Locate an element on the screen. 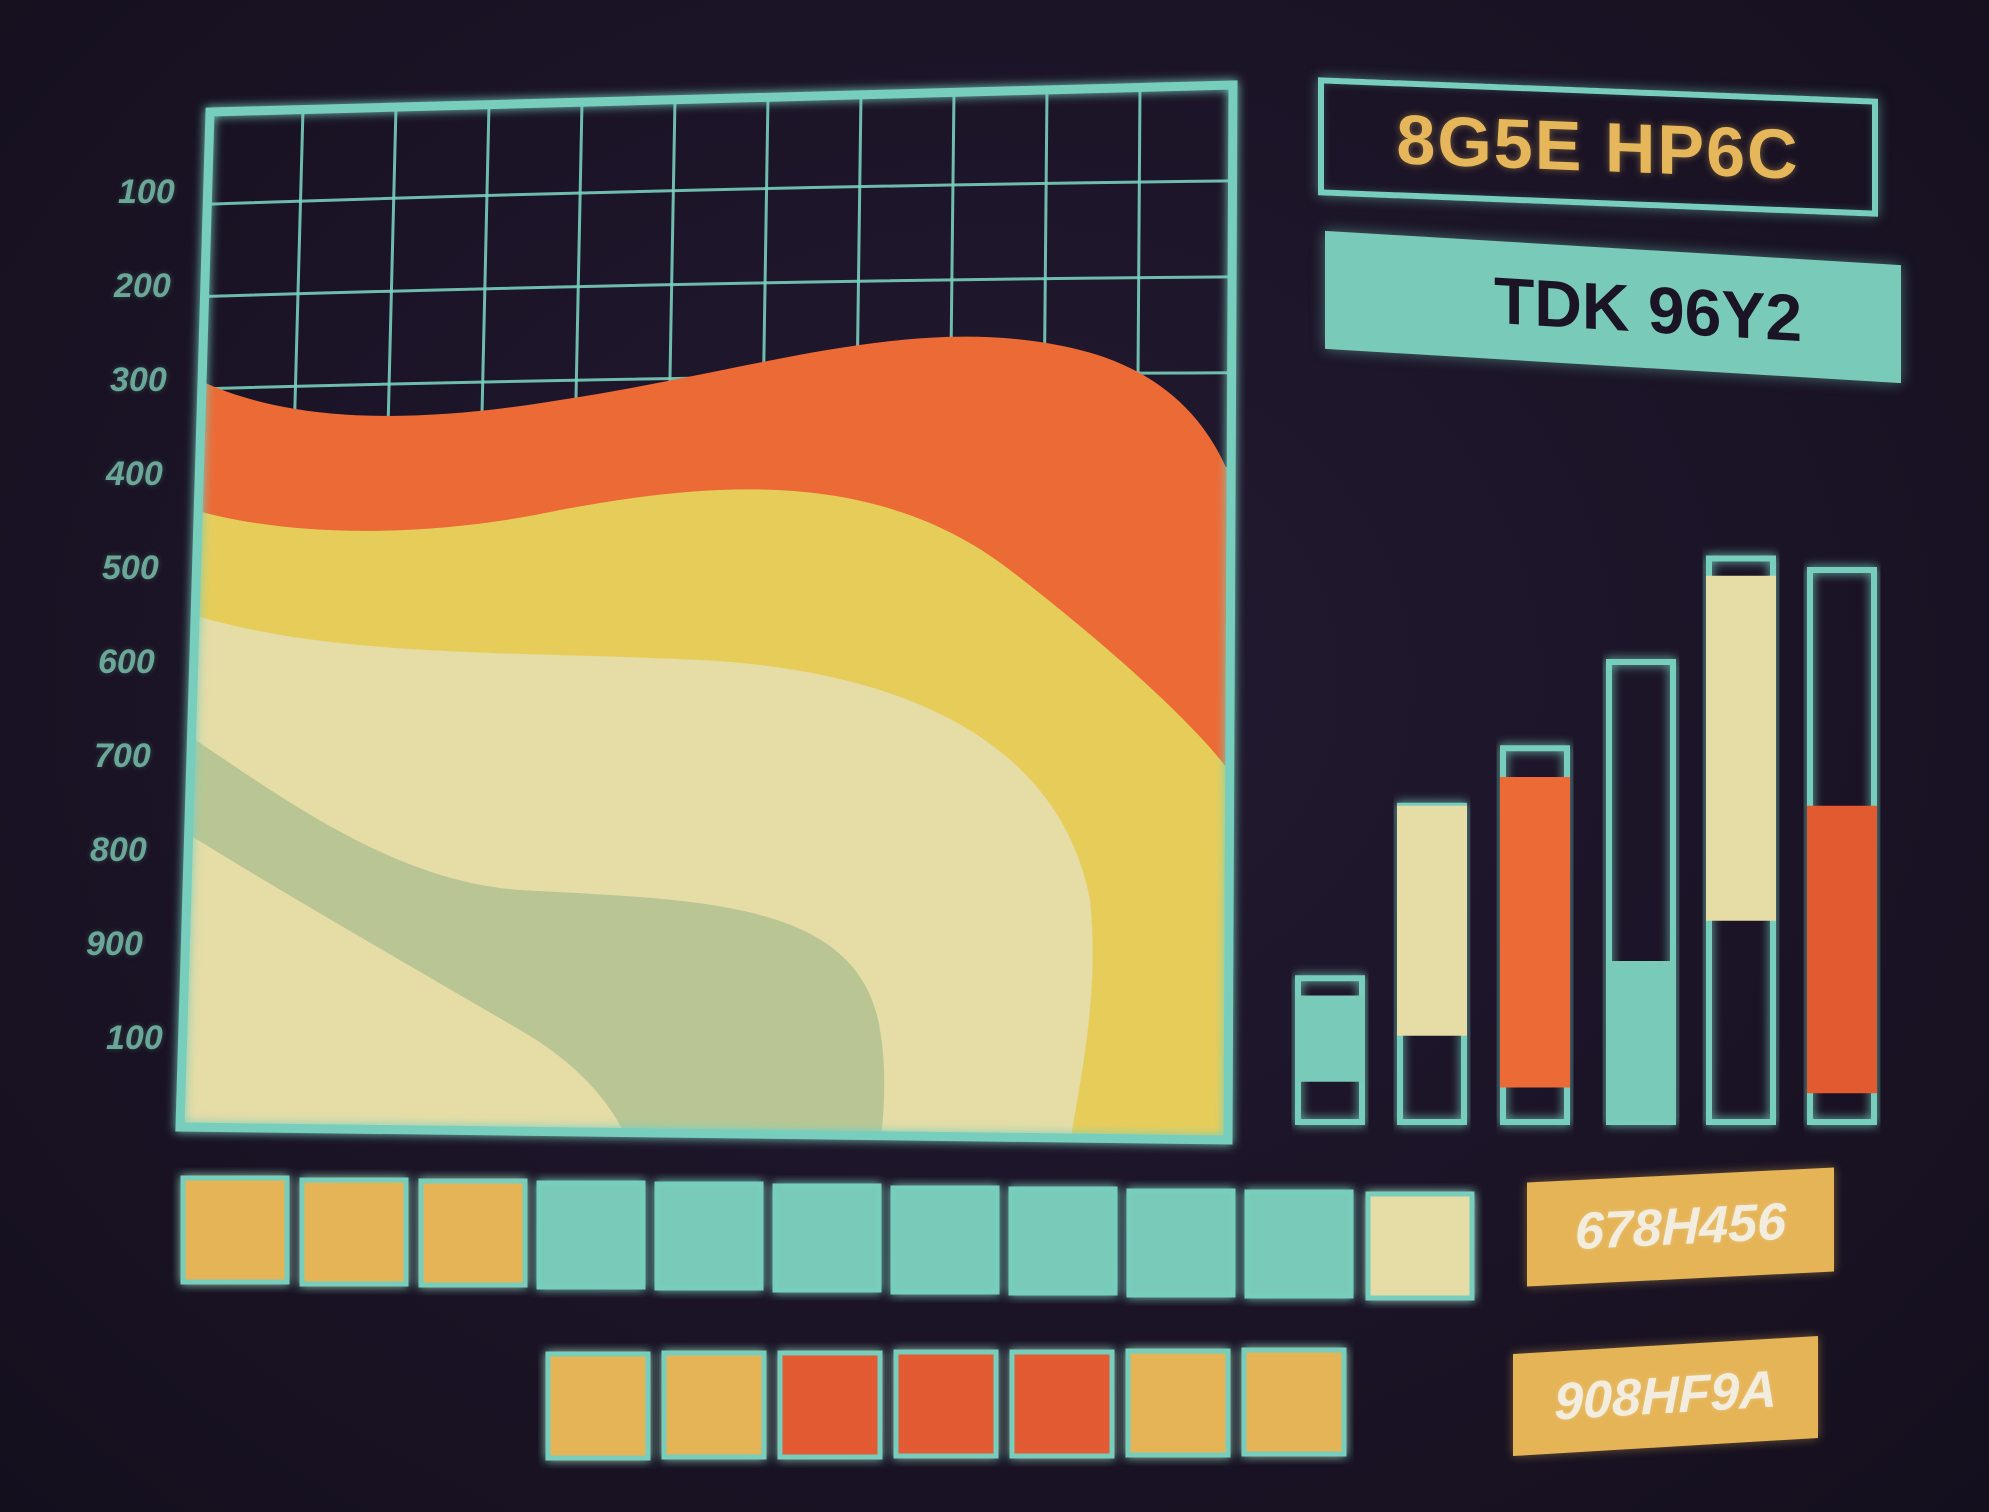 The width and height of the screenshot is (1989, 1512). code-tag-bottom-label: 908HF9A is located at coordinates (1665, 1396).